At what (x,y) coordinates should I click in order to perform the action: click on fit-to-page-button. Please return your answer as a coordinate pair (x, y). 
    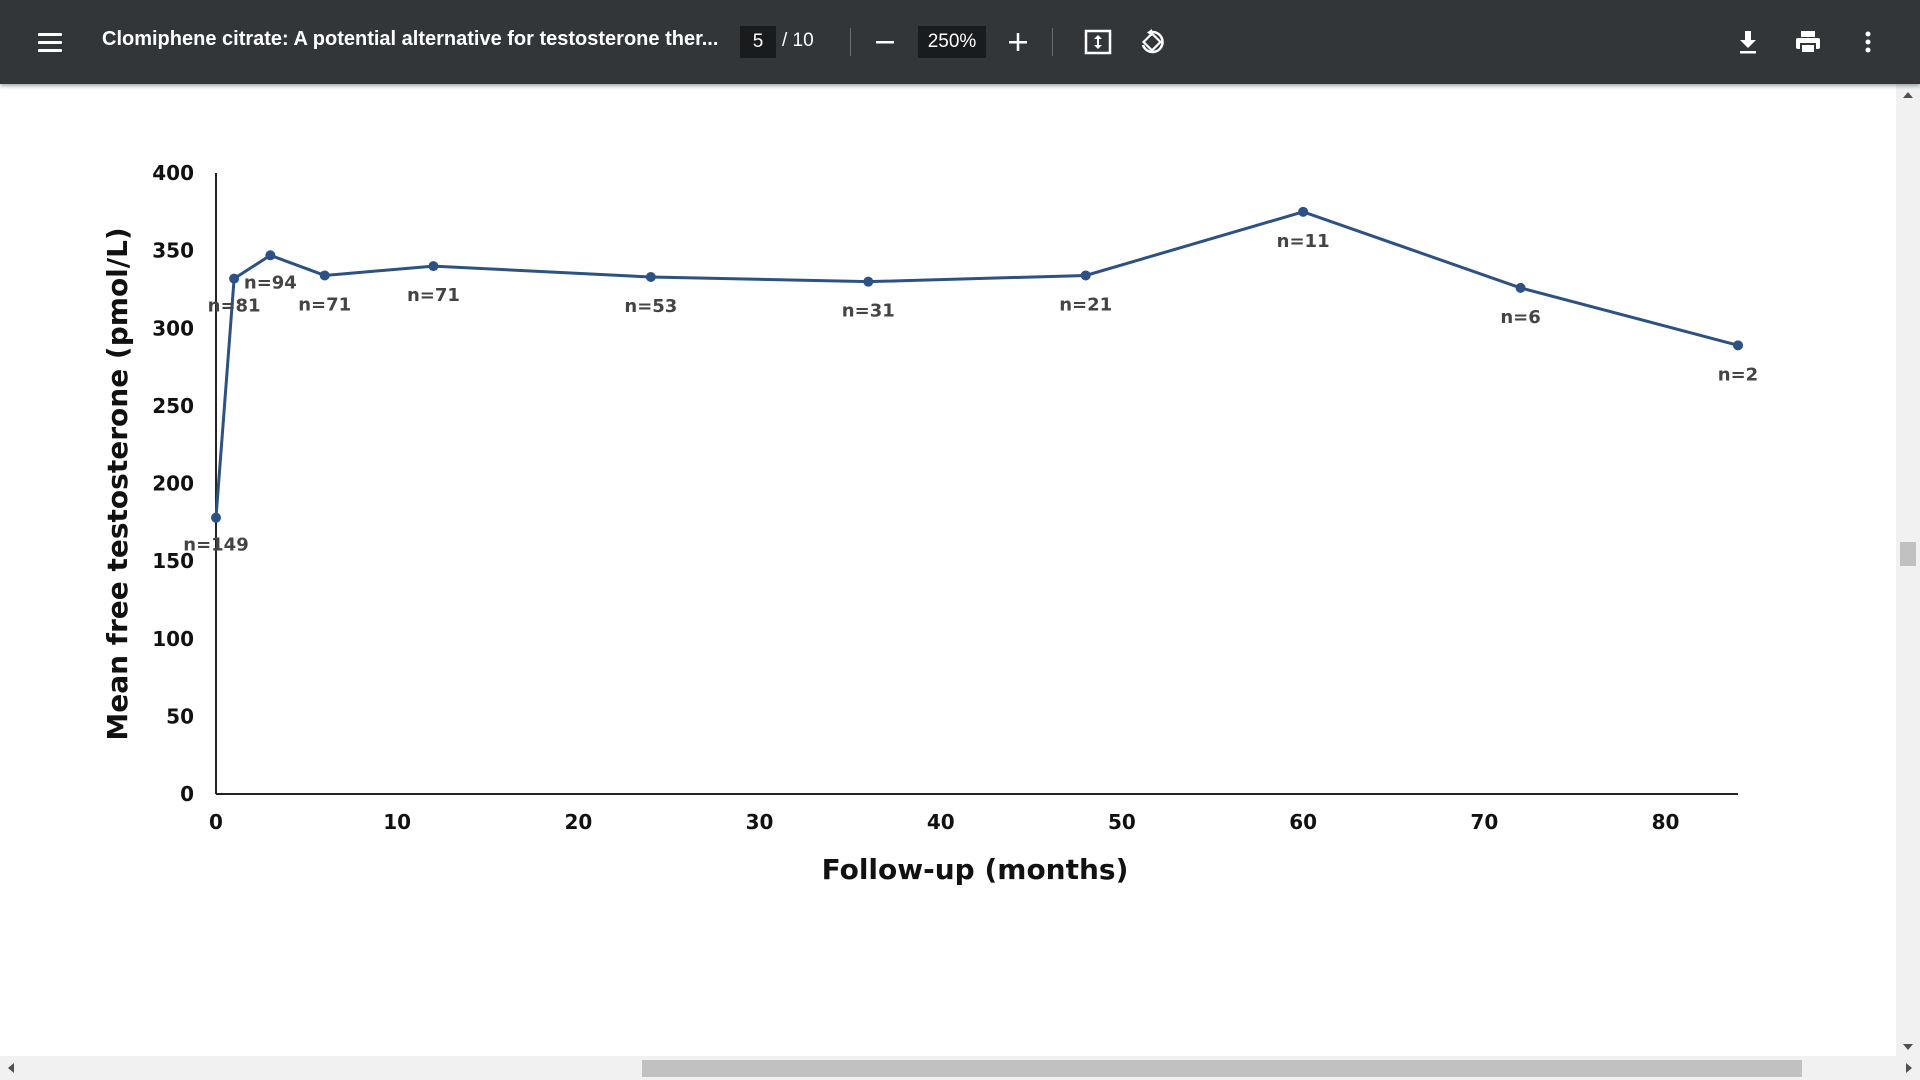
    Looking at the image, I should click on (1098, 42).